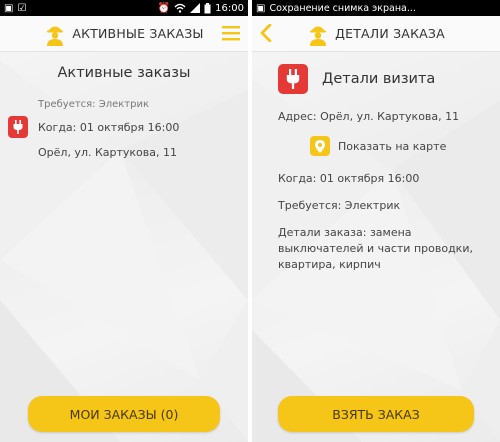 Image resolution: width=500 pixels, height=442 pixels. I want to click on check-icon: ☑, so click(22, 8).